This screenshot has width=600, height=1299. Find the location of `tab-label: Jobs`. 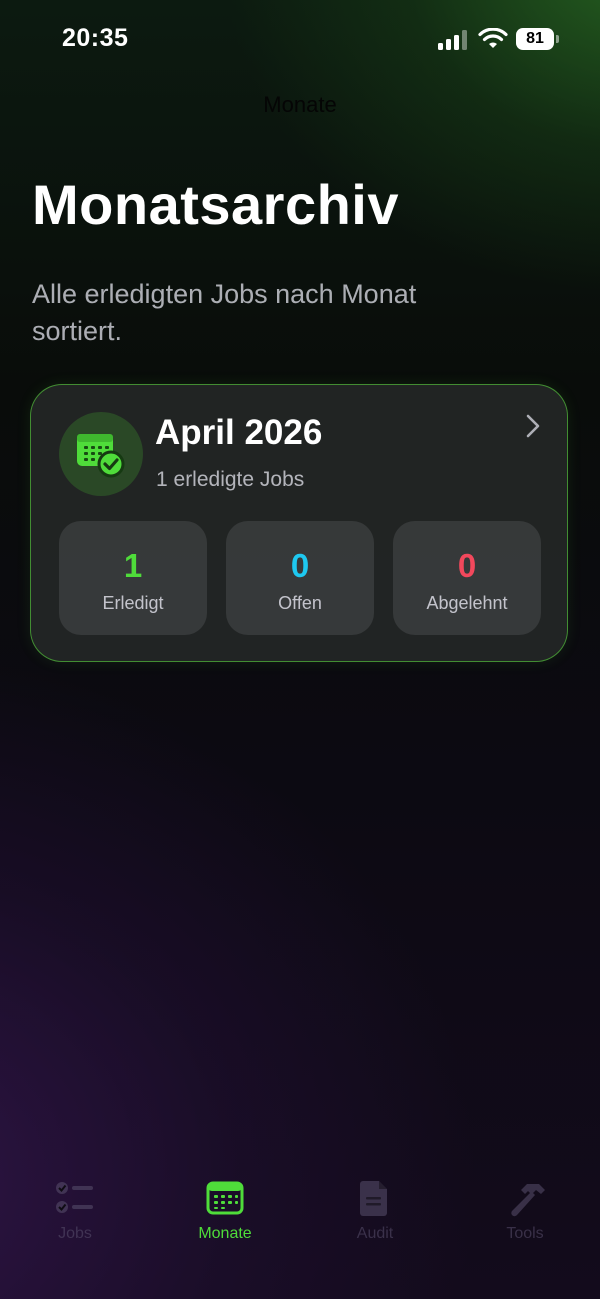

tab-label: Jobs is located at coordinates (75, 1233).